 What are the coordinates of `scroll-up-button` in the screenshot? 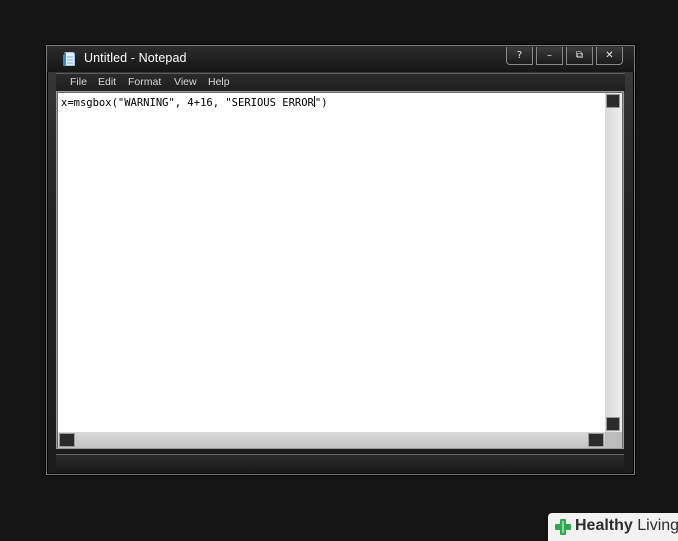 It's located at (613, 101).